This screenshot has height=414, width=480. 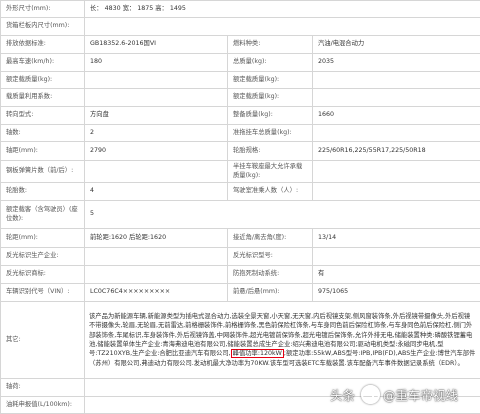 What do you see at coordinates (156, 116) in the screenshot?
I see `row-value: 方向盘` at bounding box center [156, 116].